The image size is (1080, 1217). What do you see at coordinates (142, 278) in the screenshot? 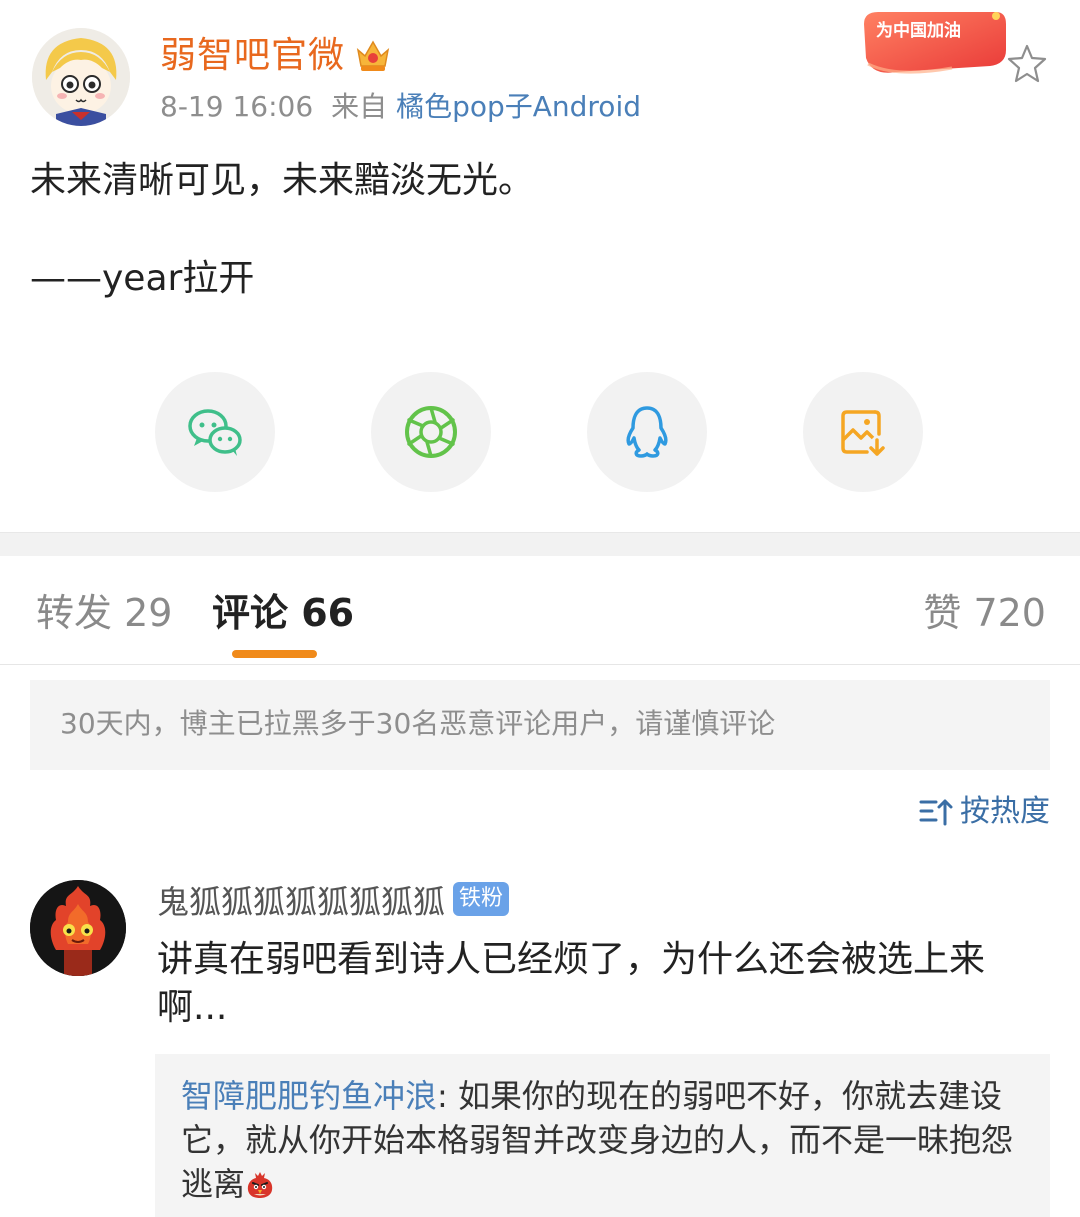
I see `post-text-line-2: ——year拉开` at bounding box center [142, 278].